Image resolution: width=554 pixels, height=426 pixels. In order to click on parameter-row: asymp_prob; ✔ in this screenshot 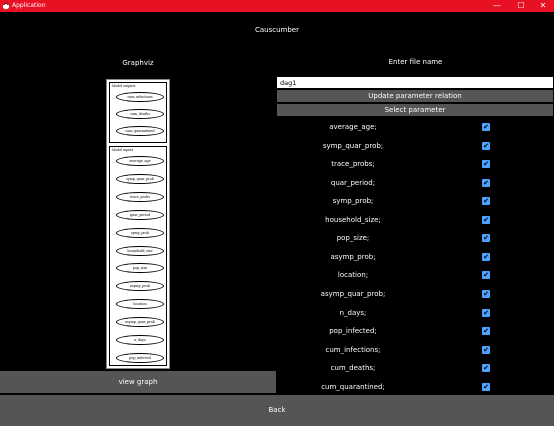, I will do `click(415, 257)`.